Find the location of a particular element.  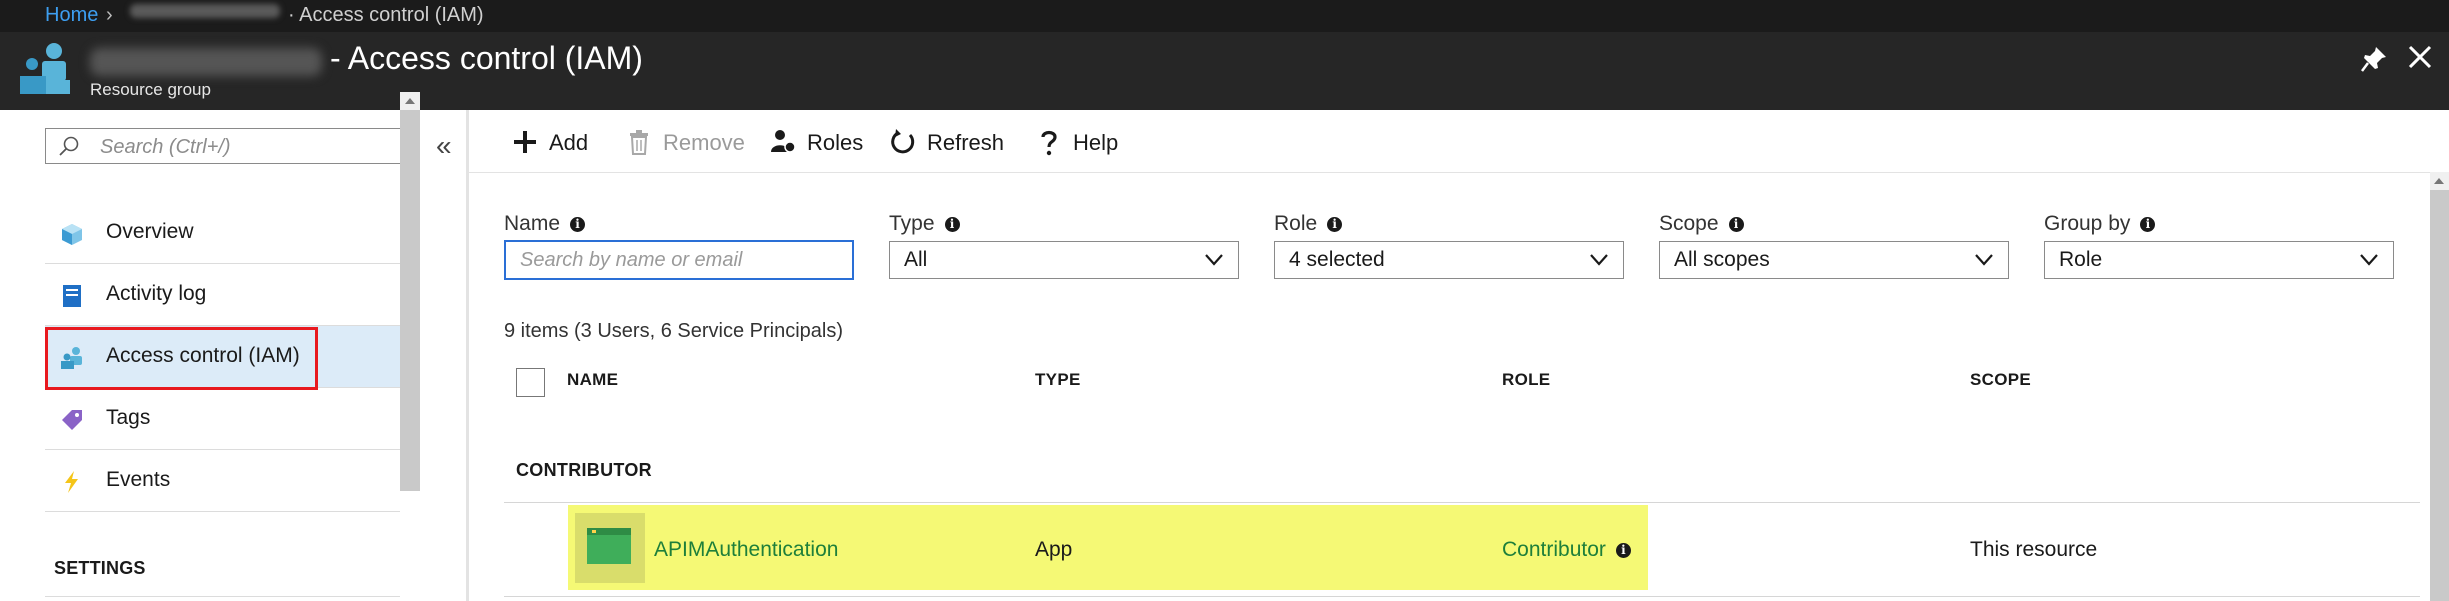

scope-filter-label: Scope i is located at coordinates (1701, 224).